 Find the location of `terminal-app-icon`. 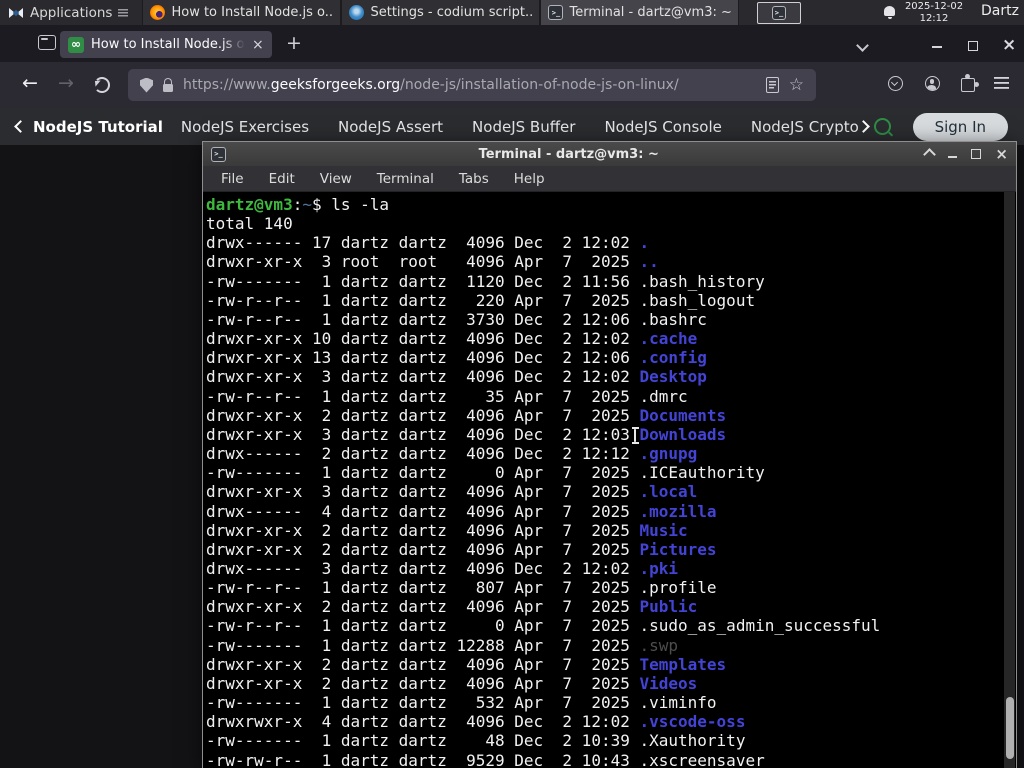

terminal-app-icon is located at coordinates (218, 154).